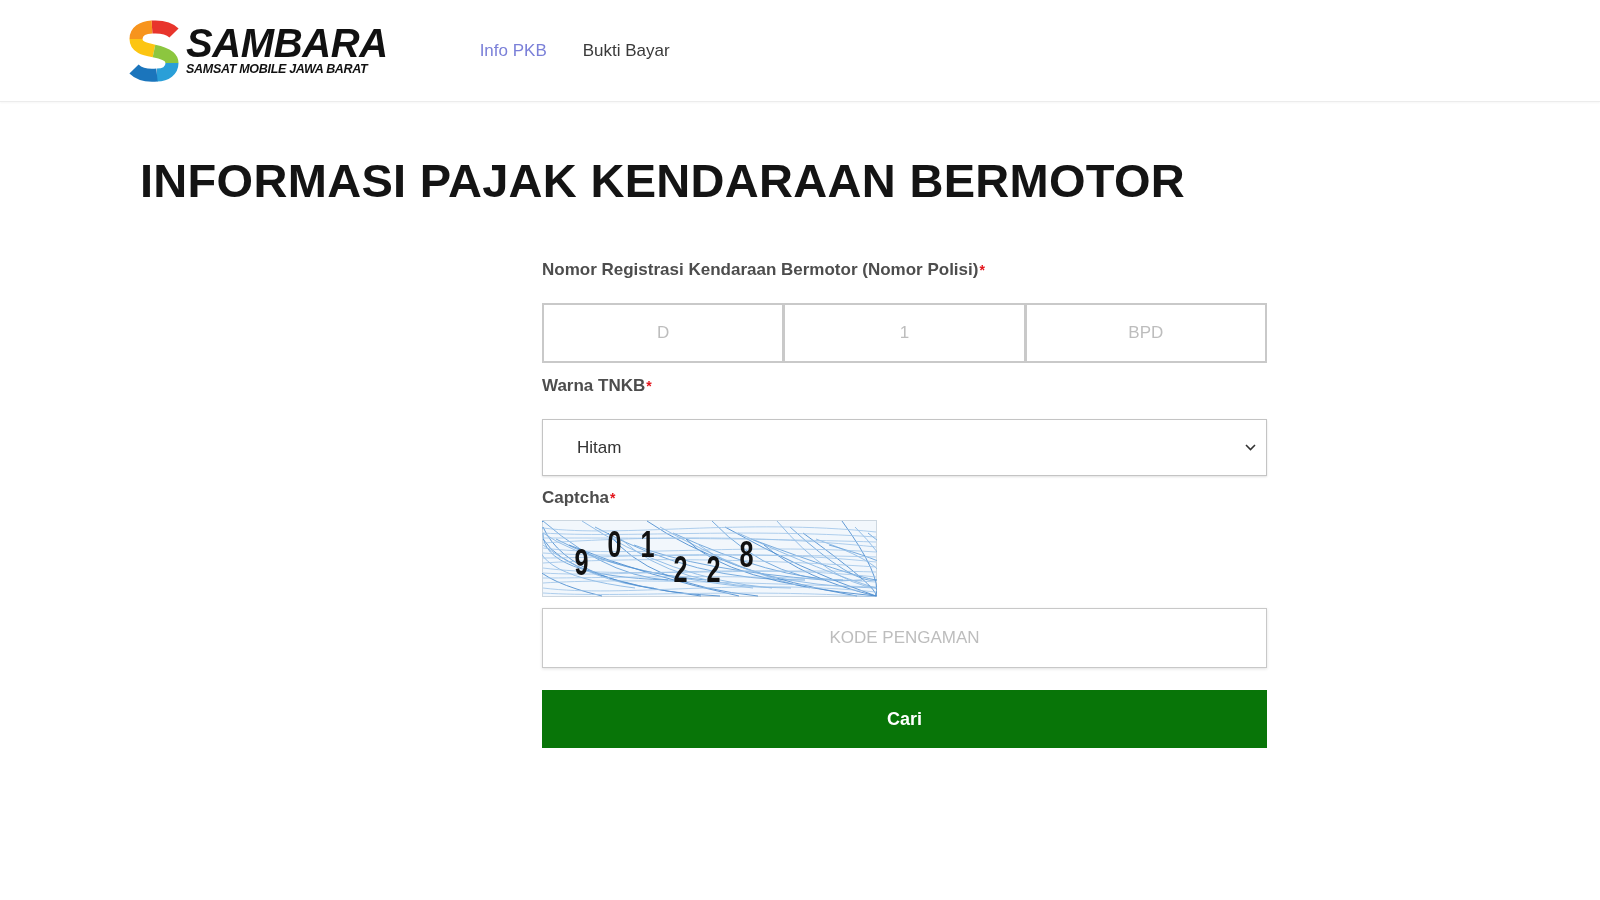  Describe the element at coordinates (663, 181) in the screenshot. I see `page-title: INFORMASI PAJAK KENDARAAN BERMOTOR` at that location.